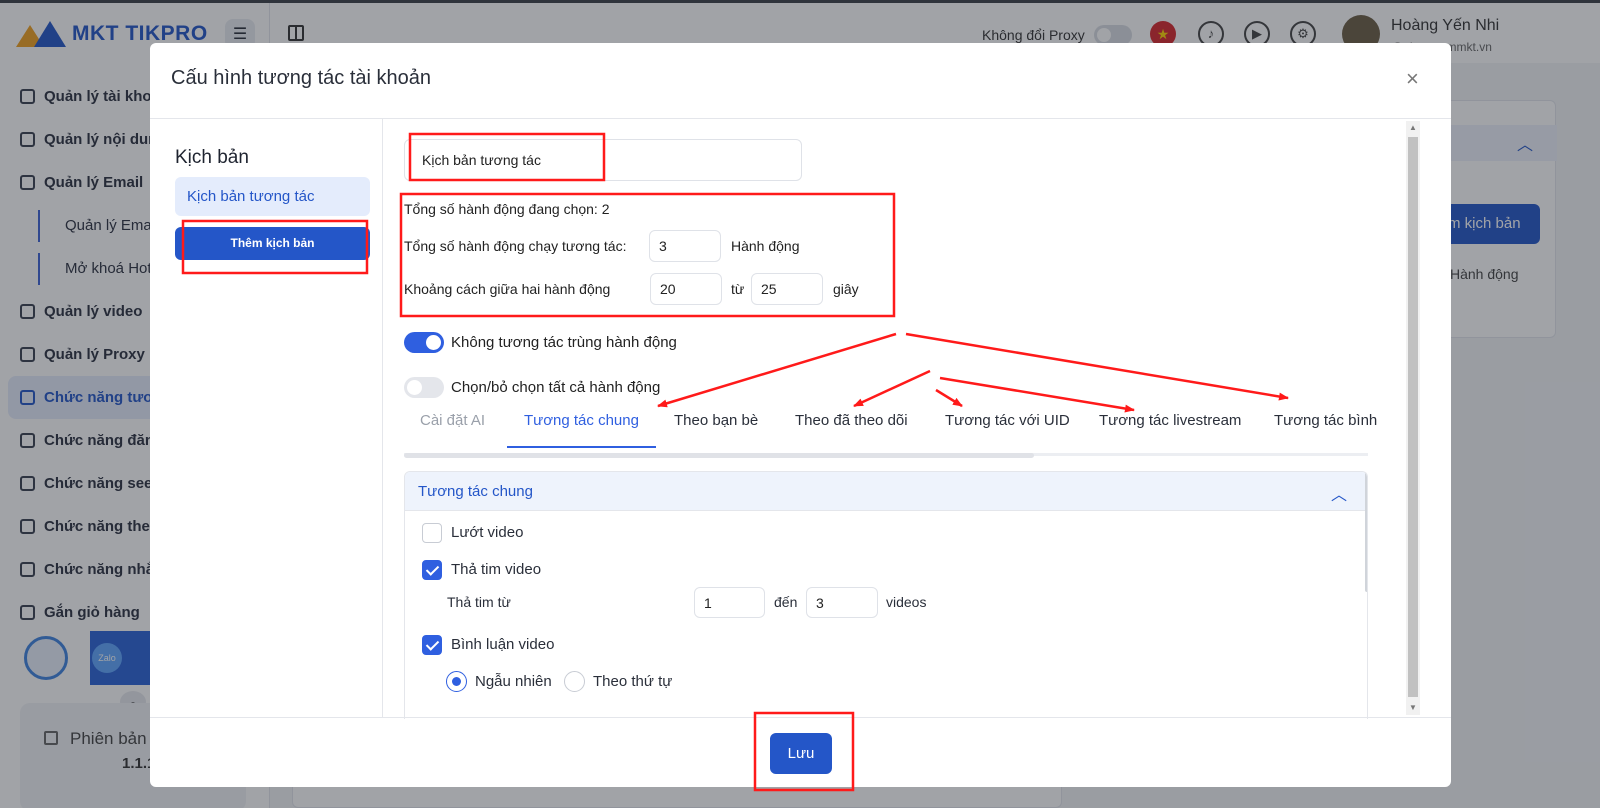 Image resolution: width=1600 pixels, height=808 pixels. I want to click on tab-friends: Theo bạn bè, so click(716, 425).